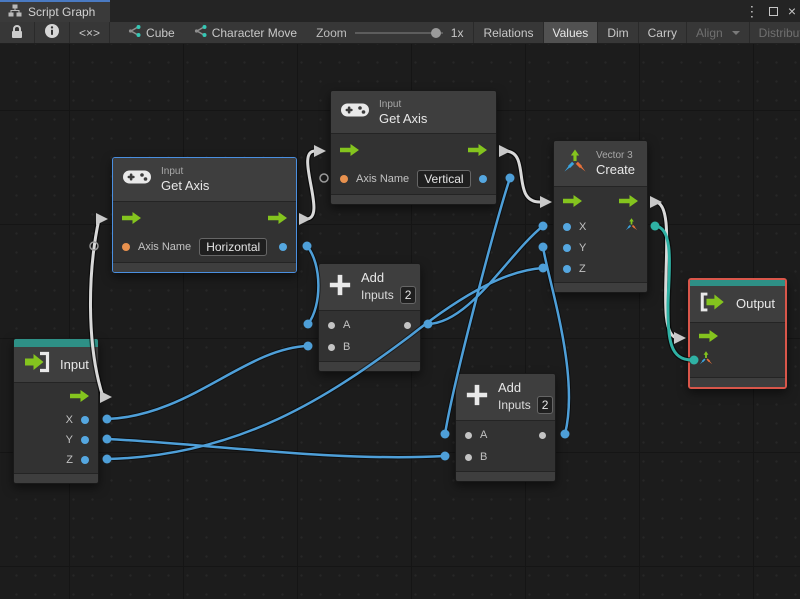 This screenshot has height=599, width=800. I want to click on vector3-output-port, so click(631, 226).